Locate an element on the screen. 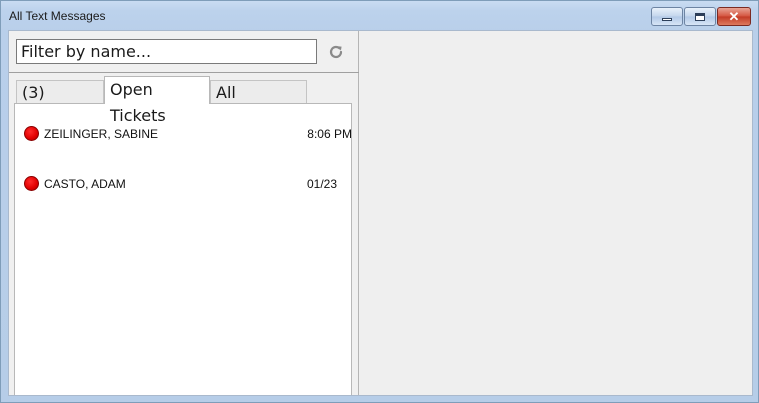  close-icon: ✕ is located at coordinates (734, 16).